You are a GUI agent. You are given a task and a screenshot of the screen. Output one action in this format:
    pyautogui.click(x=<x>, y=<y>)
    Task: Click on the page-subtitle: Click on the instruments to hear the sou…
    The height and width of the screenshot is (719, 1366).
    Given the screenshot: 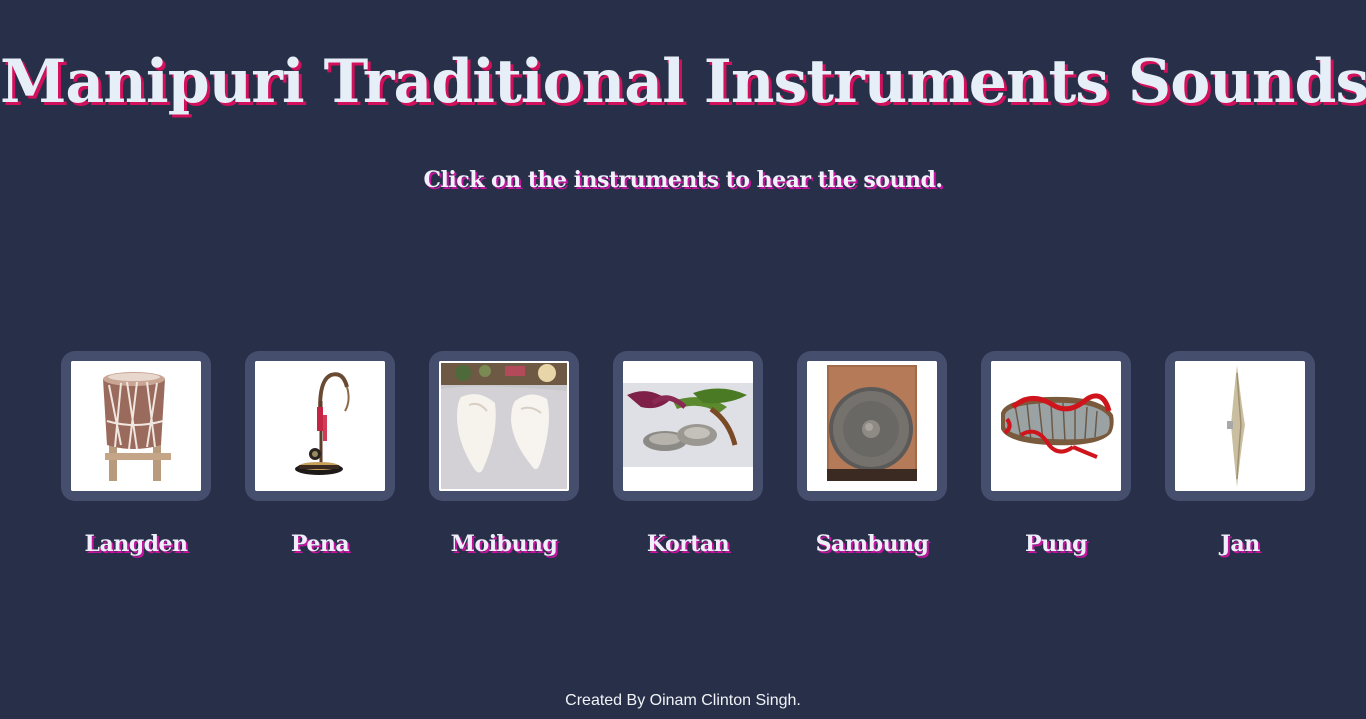 What is the action you would take?
    pyautogui.click(x=683, y=180)
    